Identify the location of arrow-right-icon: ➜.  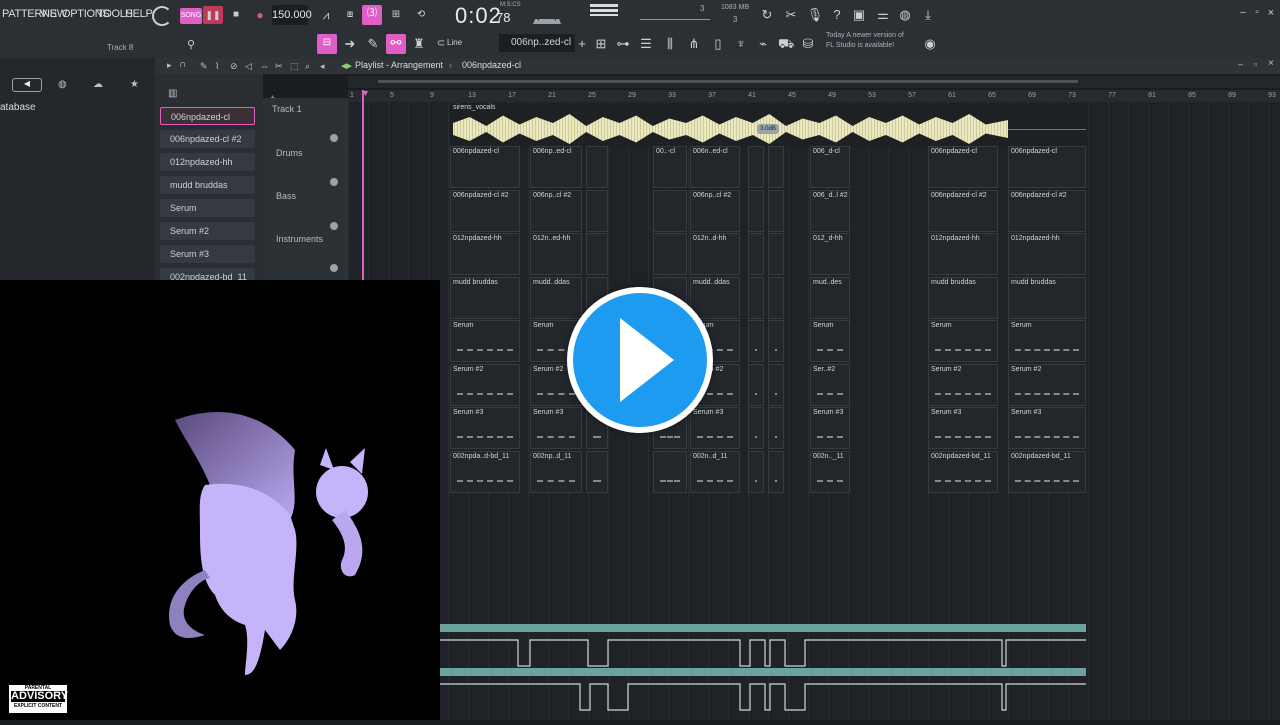
(350, 44).